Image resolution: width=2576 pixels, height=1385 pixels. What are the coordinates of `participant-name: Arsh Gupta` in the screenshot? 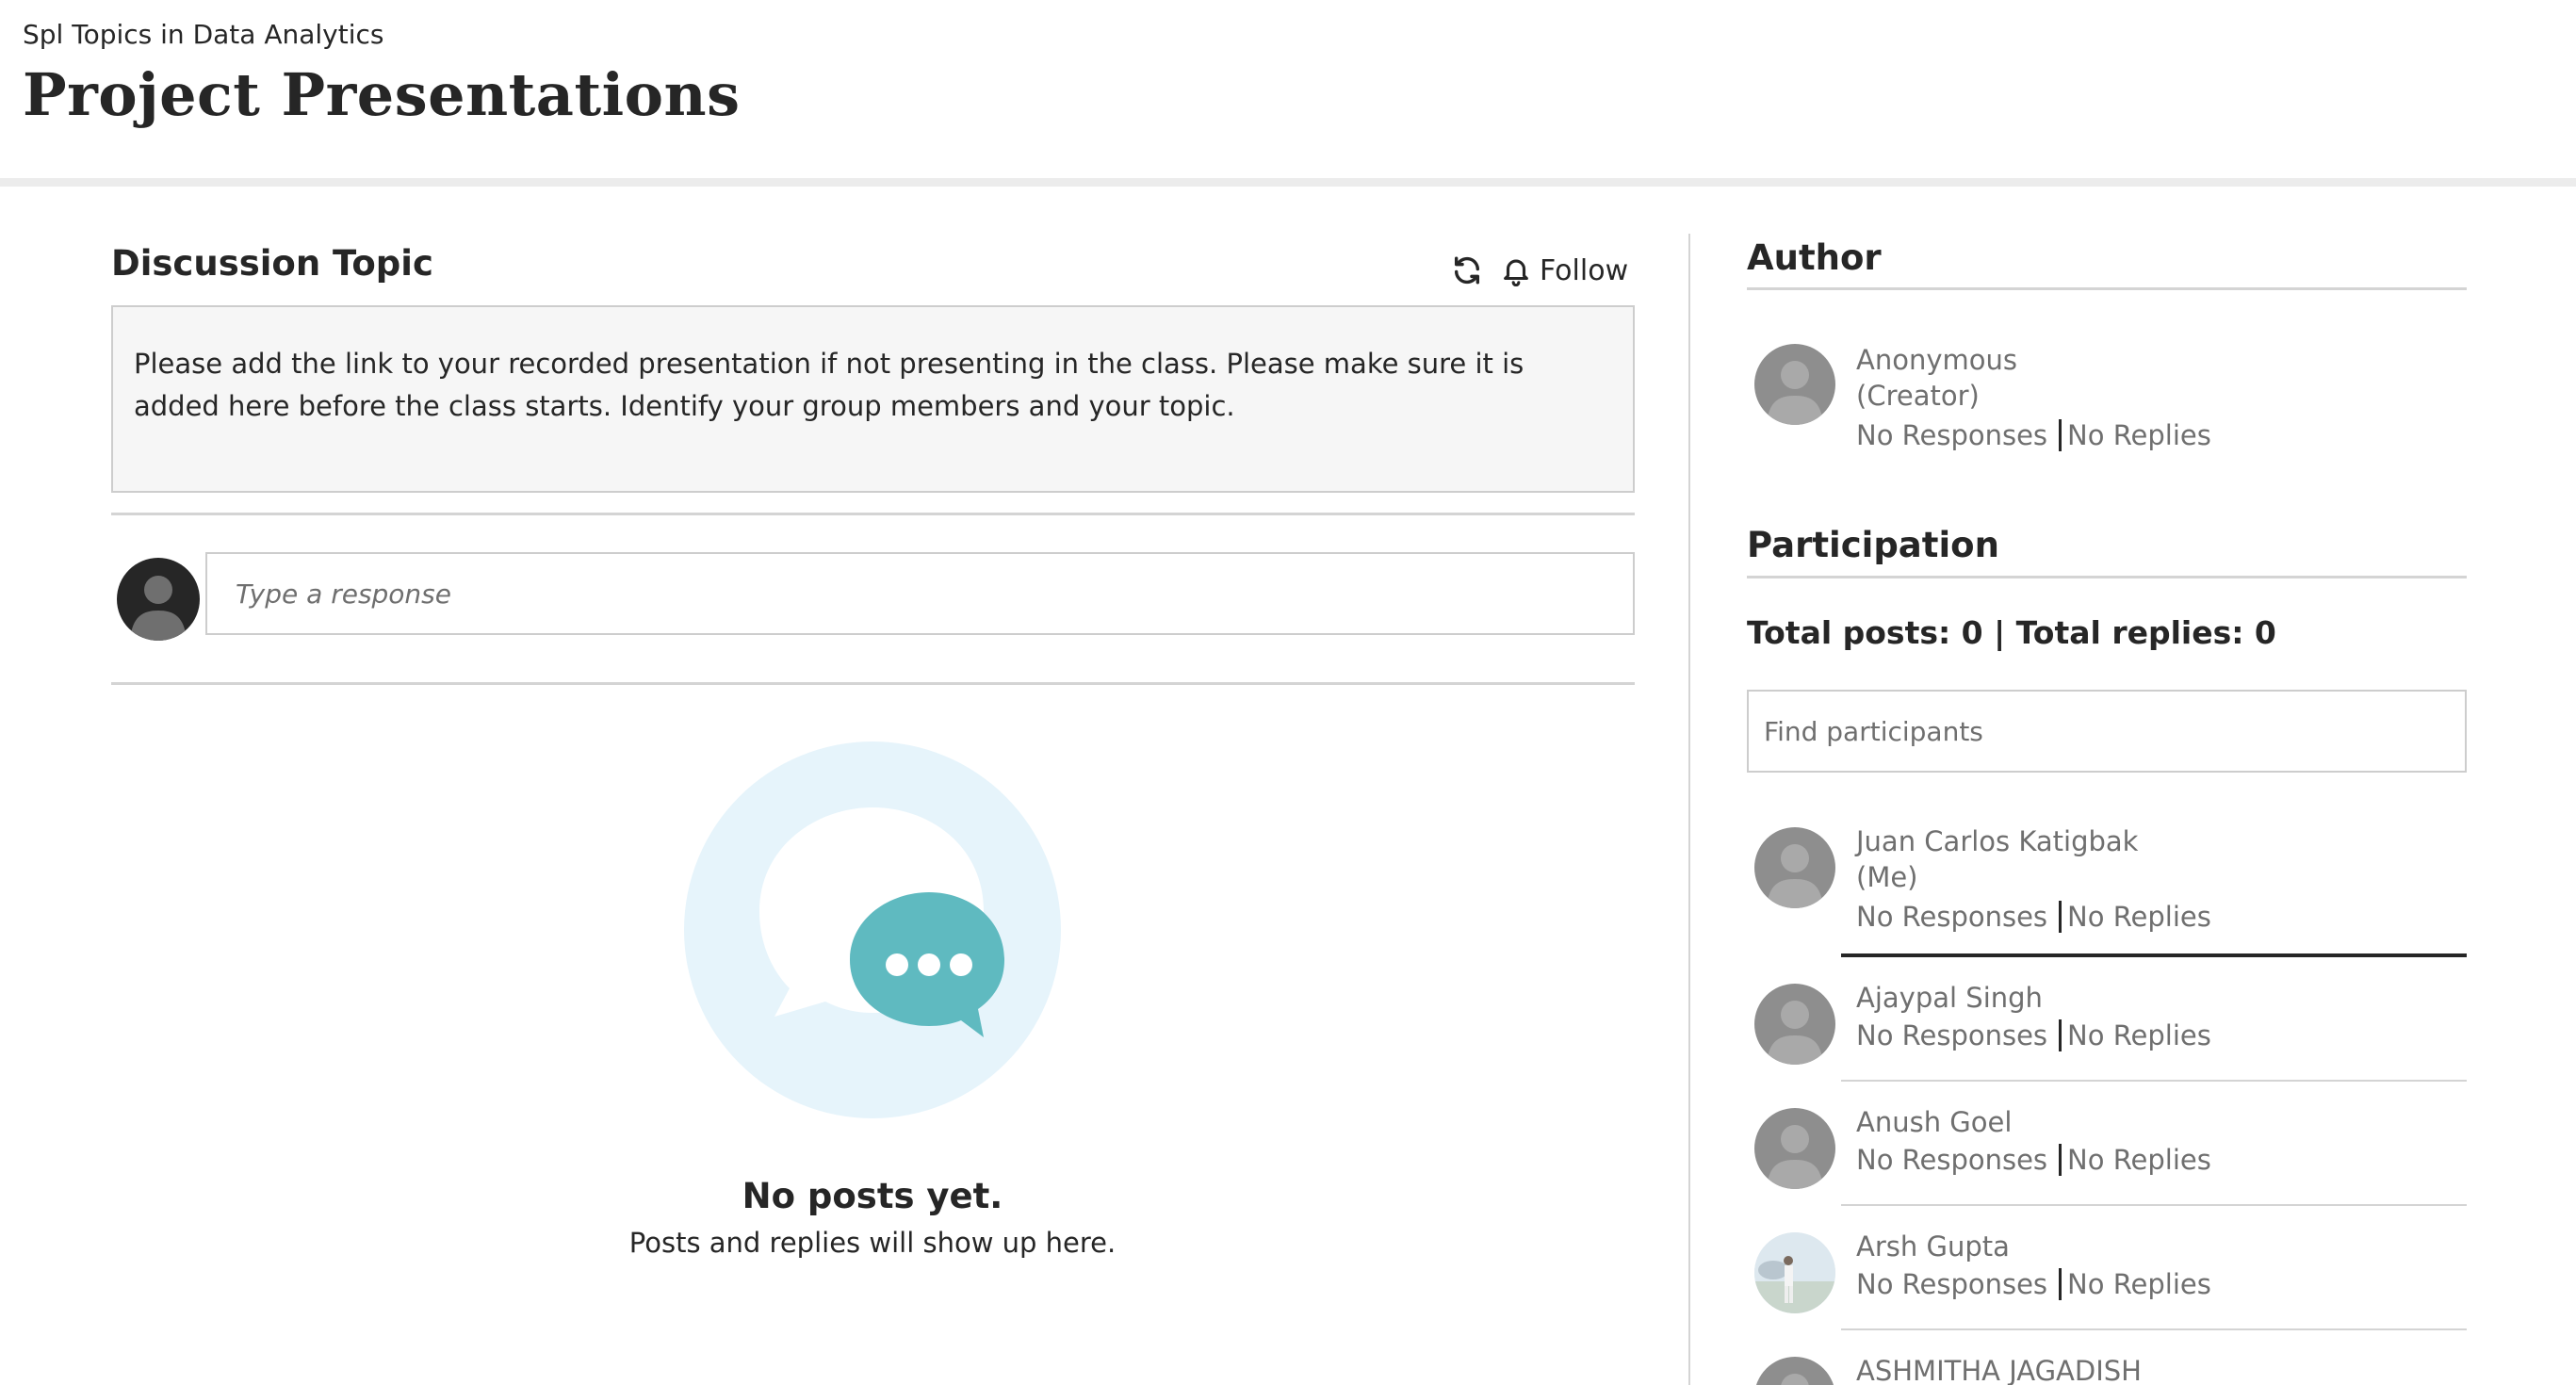 It's located at (1933, 1246).